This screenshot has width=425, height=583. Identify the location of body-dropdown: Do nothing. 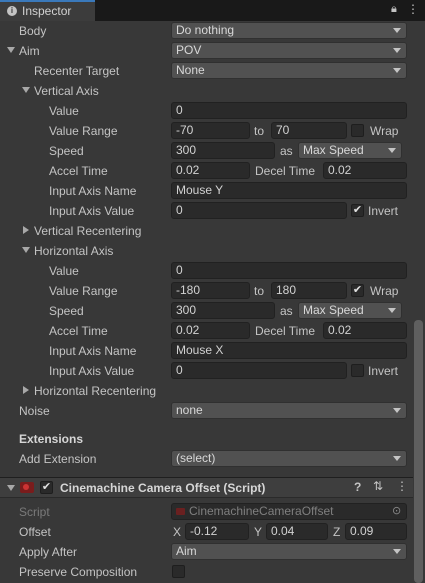
(289, 30).